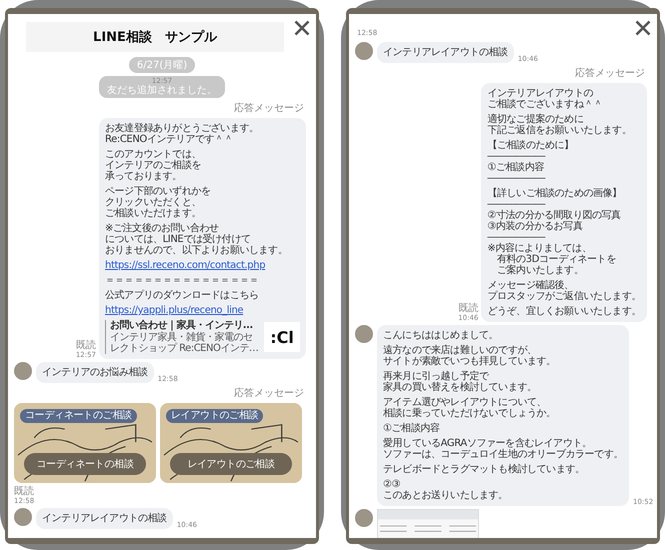  Describe the element at coordinates (446, 490) in the screenshot. I see `message-text: ②③ このあとお送りいたします。` at that location.